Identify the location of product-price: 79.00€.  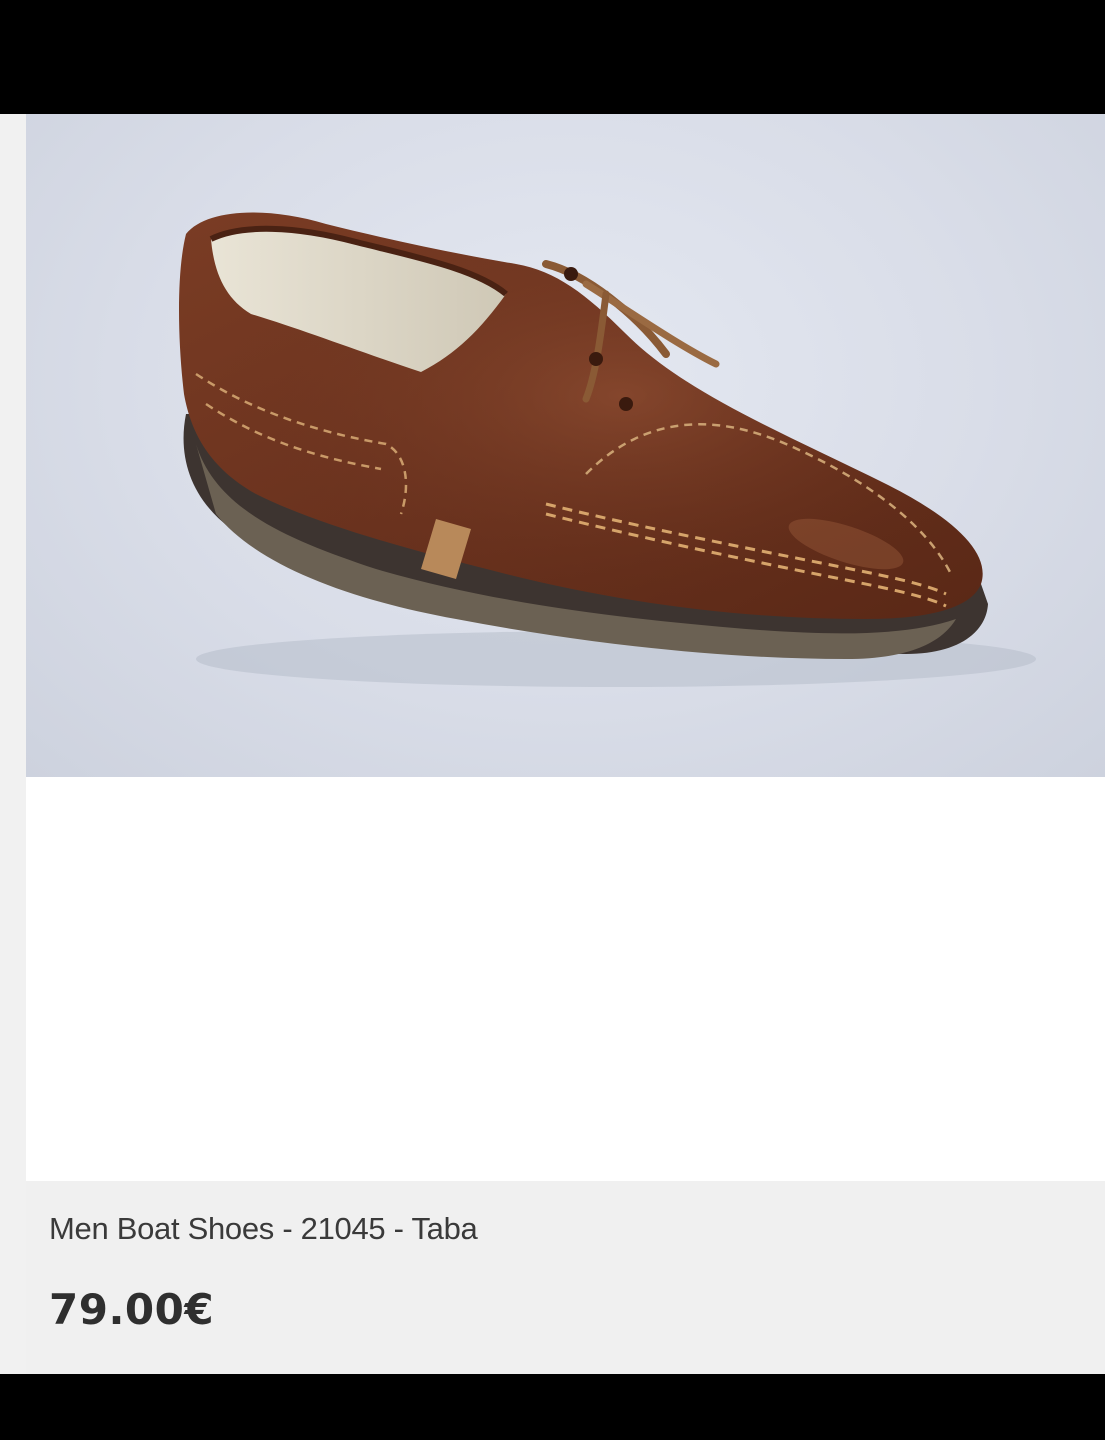
(132, 1309).